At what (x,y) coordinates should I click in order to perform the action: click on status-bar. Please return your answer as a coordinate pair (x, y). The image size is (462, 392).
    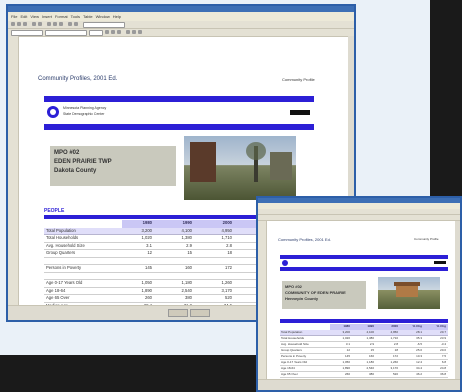
    Looking at the image, I should click on (359, 384).